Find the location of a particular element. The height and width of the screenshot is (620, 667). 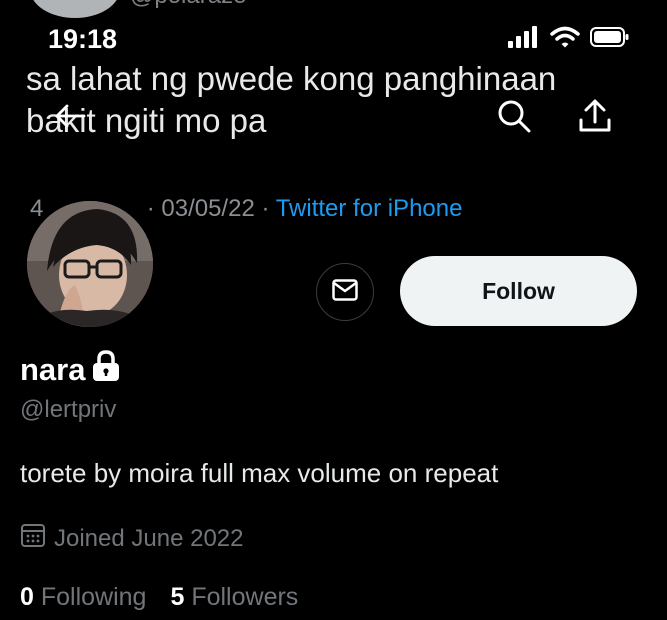

wifi-icon is located at coordinates (565, 39).